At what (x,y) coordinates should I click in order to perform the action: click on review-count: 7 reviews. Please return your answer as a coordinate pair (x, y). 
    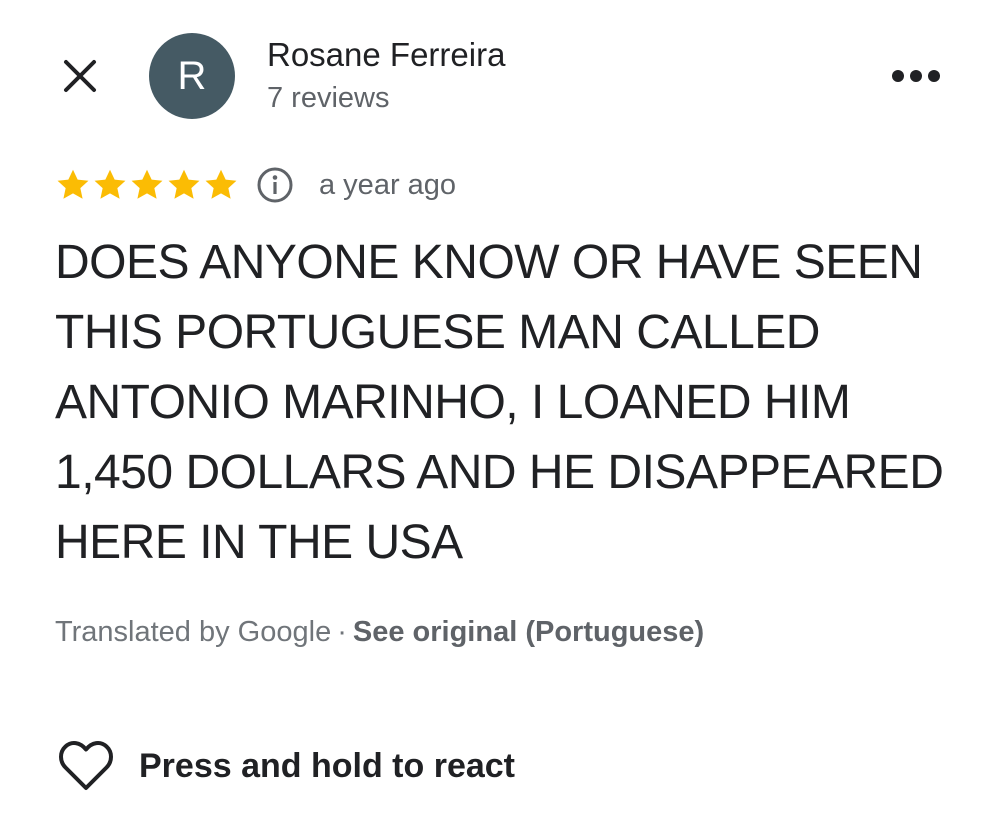
    Looking at the image, I should click on (328, 98).